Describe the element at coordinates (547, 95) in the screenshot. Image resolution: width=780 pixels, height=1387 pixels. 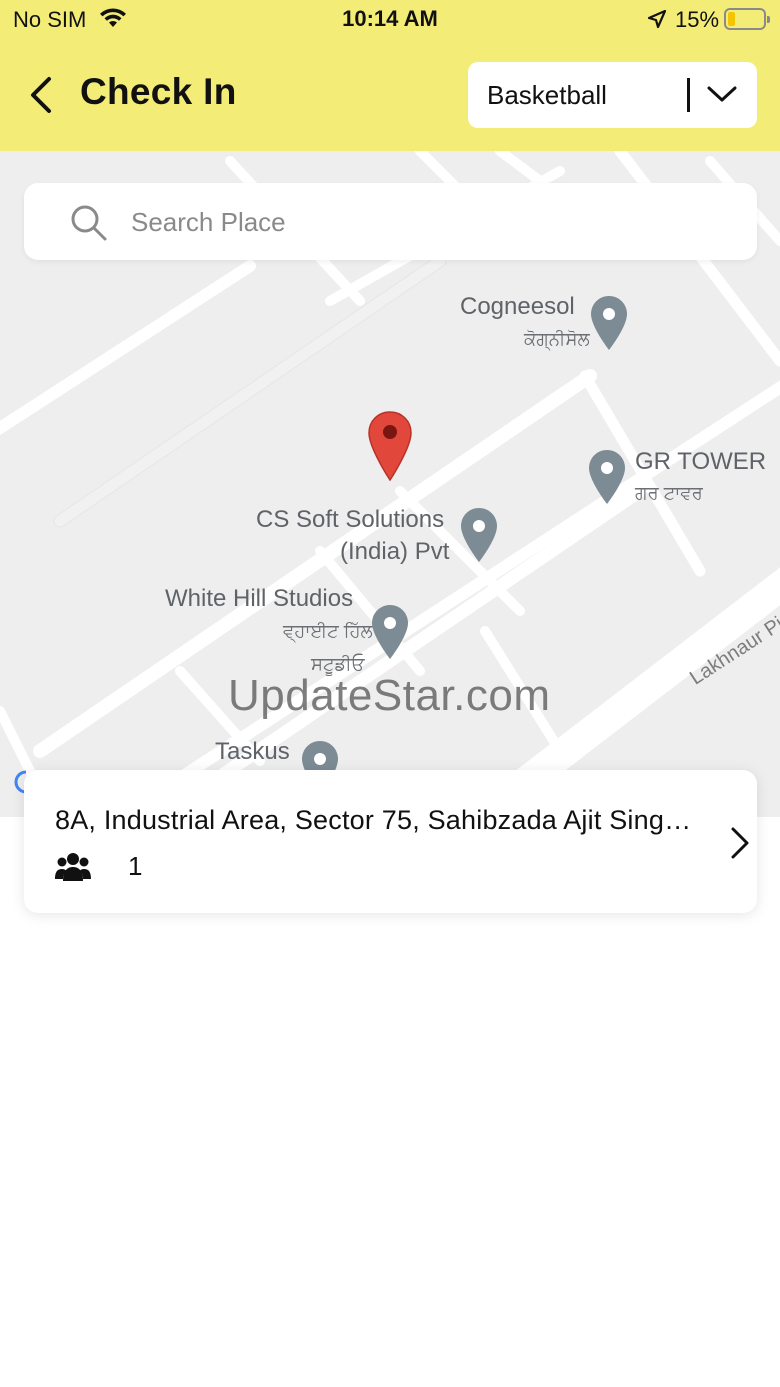
I see `sport-dropdown-value: Basketball` at that location.